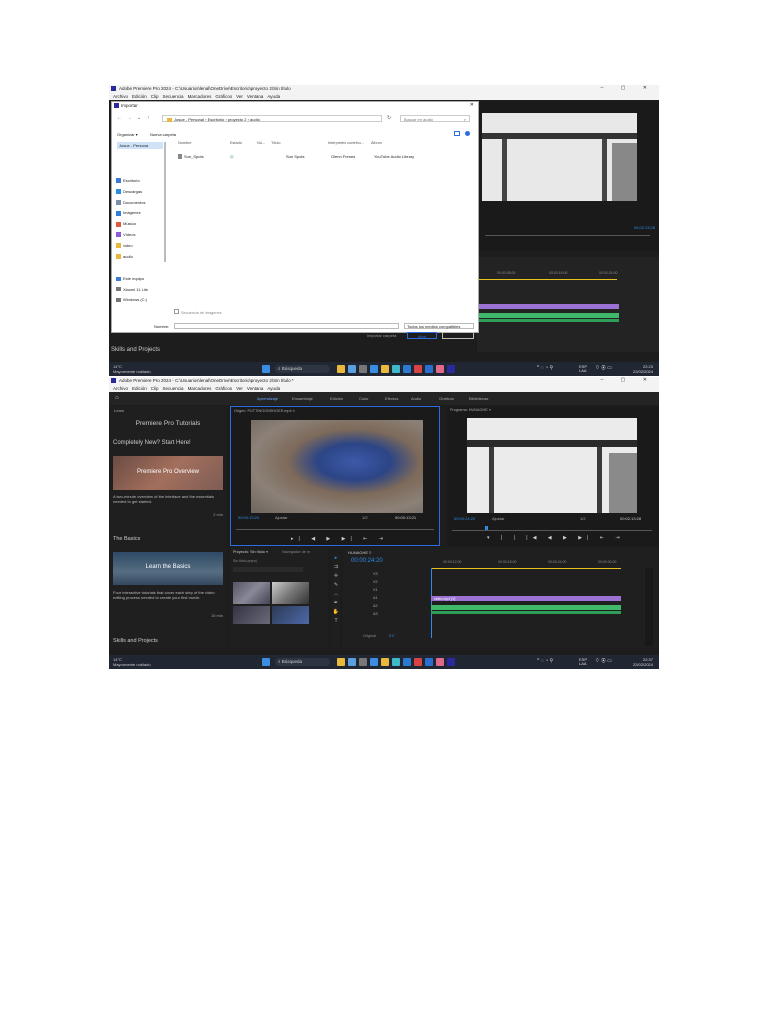 This screenshot has width=768, height=1024. What do you see at coordinates (548, 306) in the screenshot?
I see `video-clip` at bounding box center [548, 306].